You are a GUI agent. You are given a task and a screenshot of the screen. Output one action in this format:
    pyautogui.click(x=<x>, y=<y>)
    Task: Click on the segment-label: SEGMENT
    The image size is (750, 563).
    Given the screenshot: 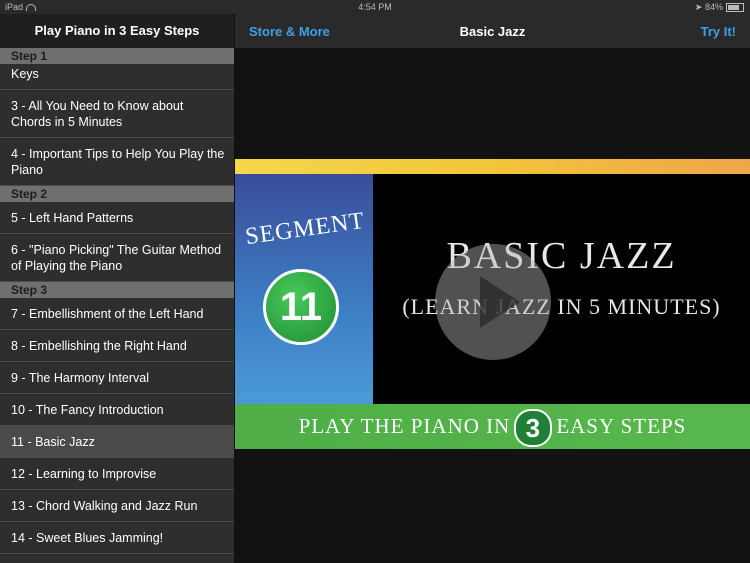 What is the action you would take?
    pyautogui.click(x=305, y=229)
    